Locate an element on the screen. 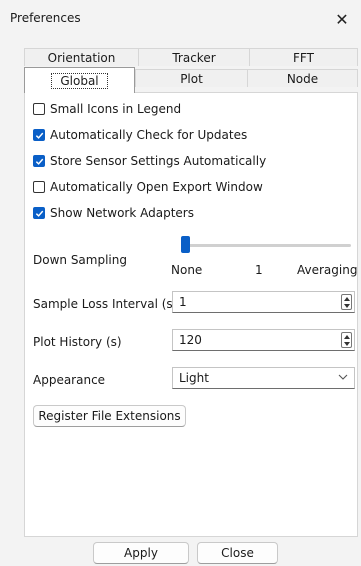  option-small-icons: Small Icons in Legend is located at coordinates (107, 109).